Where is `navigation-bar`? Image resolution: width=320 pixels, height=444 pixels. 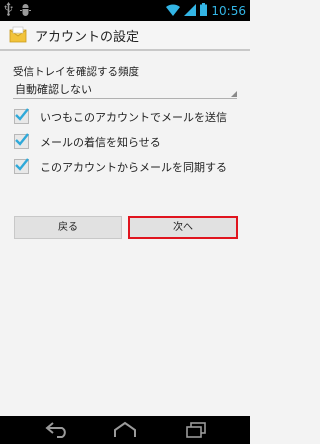 navigation-bar is located at coordinates (125, 430).